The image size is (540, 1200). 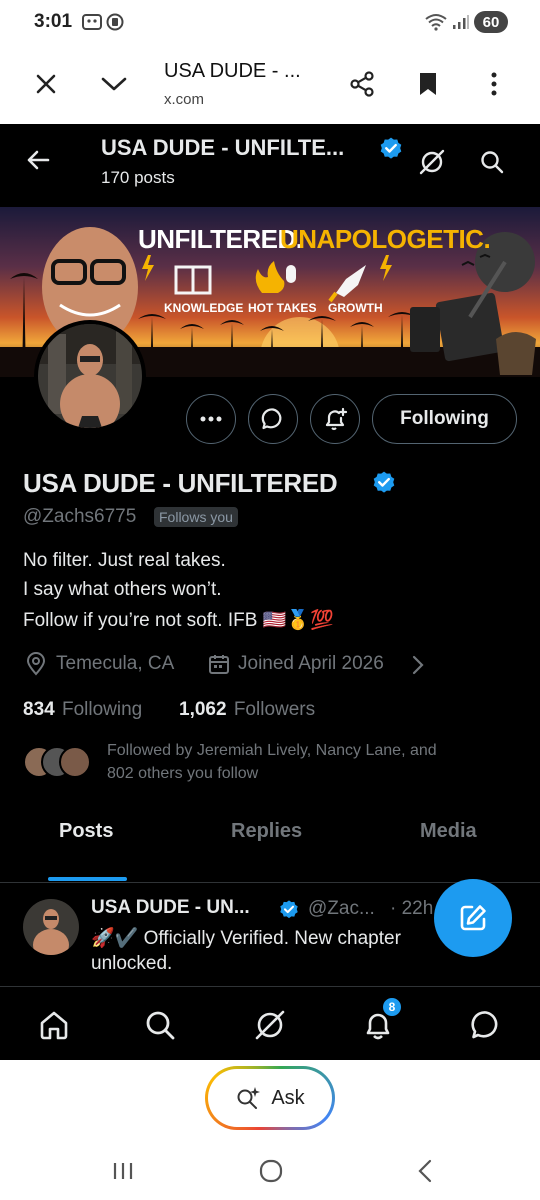 I want to click on bookmark-icon, so click(x=428, y=84).